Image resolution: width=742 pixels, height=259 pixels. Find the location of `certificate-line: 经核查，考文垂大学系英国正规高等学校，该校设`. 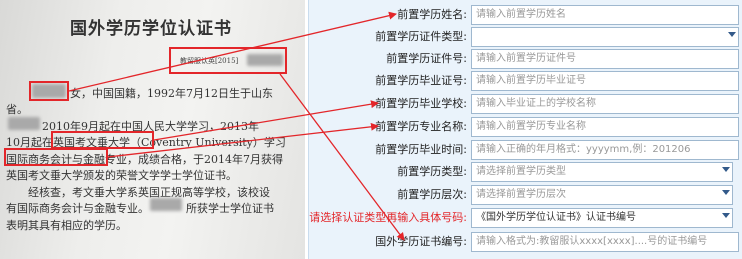

certificate-line: 经核查，考文垂大学系英国正规高等学校，该校设 is located at coordinates (149, 192).